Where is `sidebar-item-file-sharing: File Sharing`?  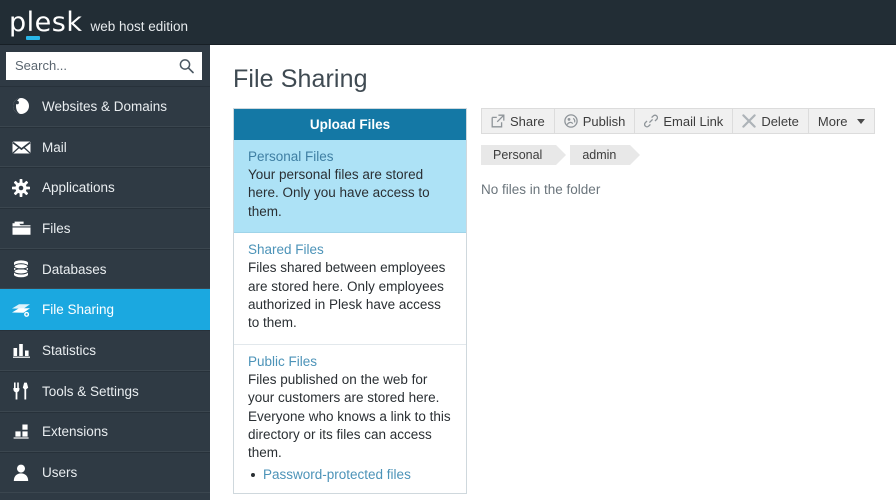 sidebar-item-file-sharing: File Sharing is located at coordinates (105, 310).